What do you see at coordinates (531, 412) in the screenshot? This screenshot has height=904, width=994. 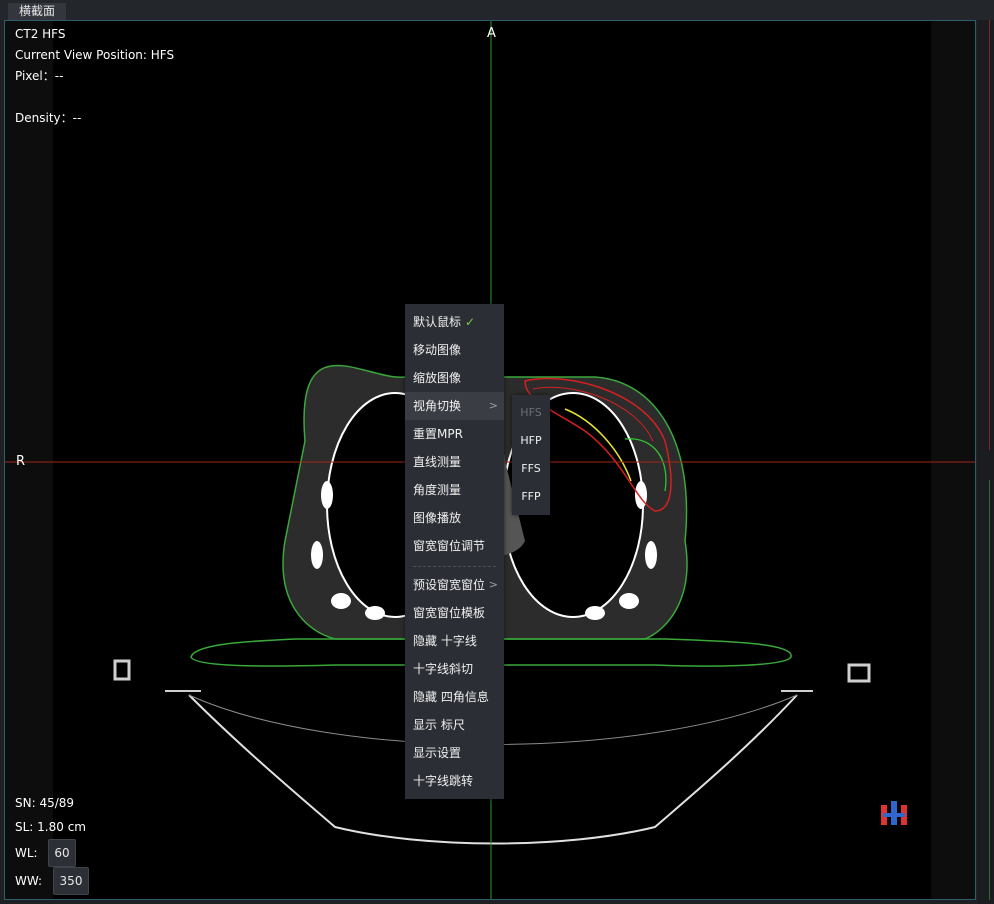 I see `submenu-item-hfs: HFS` at bounding box center [531, 412].